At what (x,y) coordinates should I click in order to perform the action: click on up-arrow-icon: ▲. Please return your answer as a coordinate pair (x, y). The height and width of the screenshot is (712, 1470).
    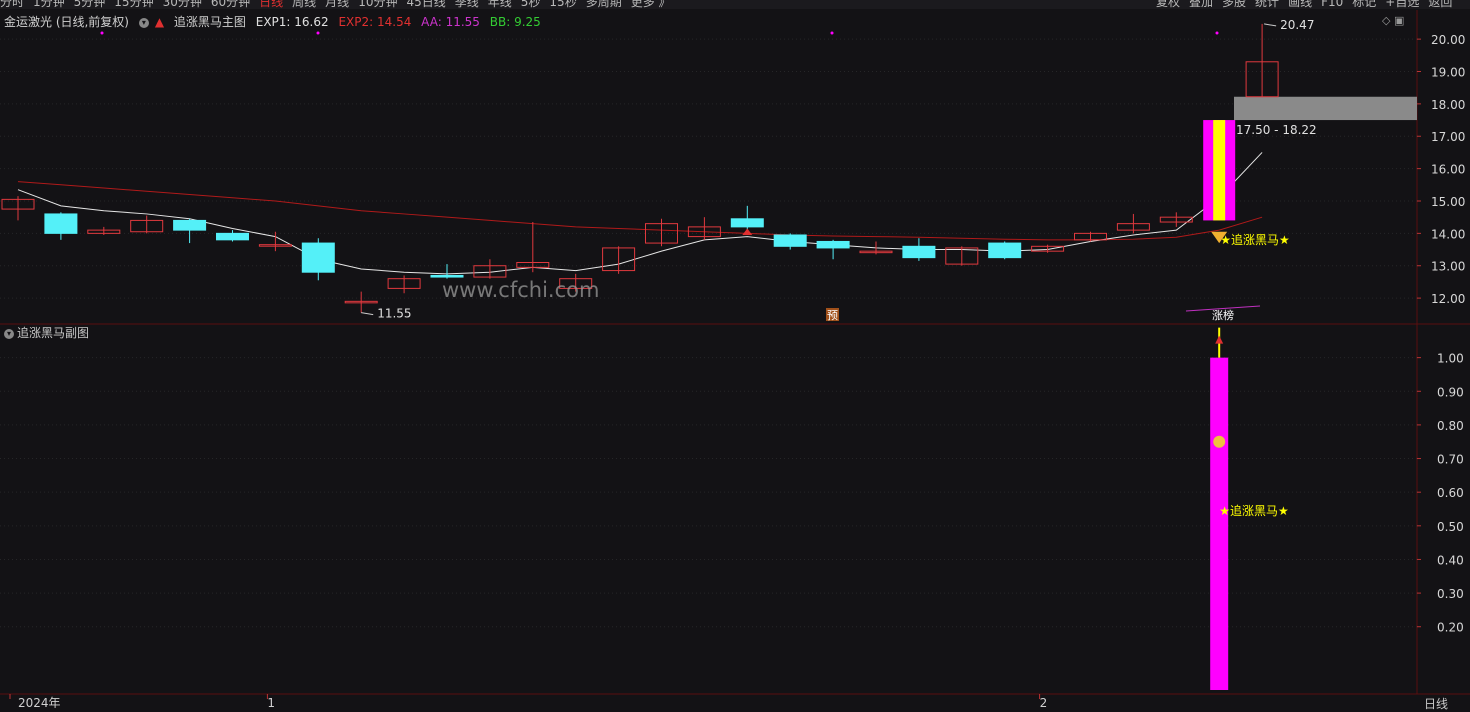
    Looking at the image, I should click on (159, 22).